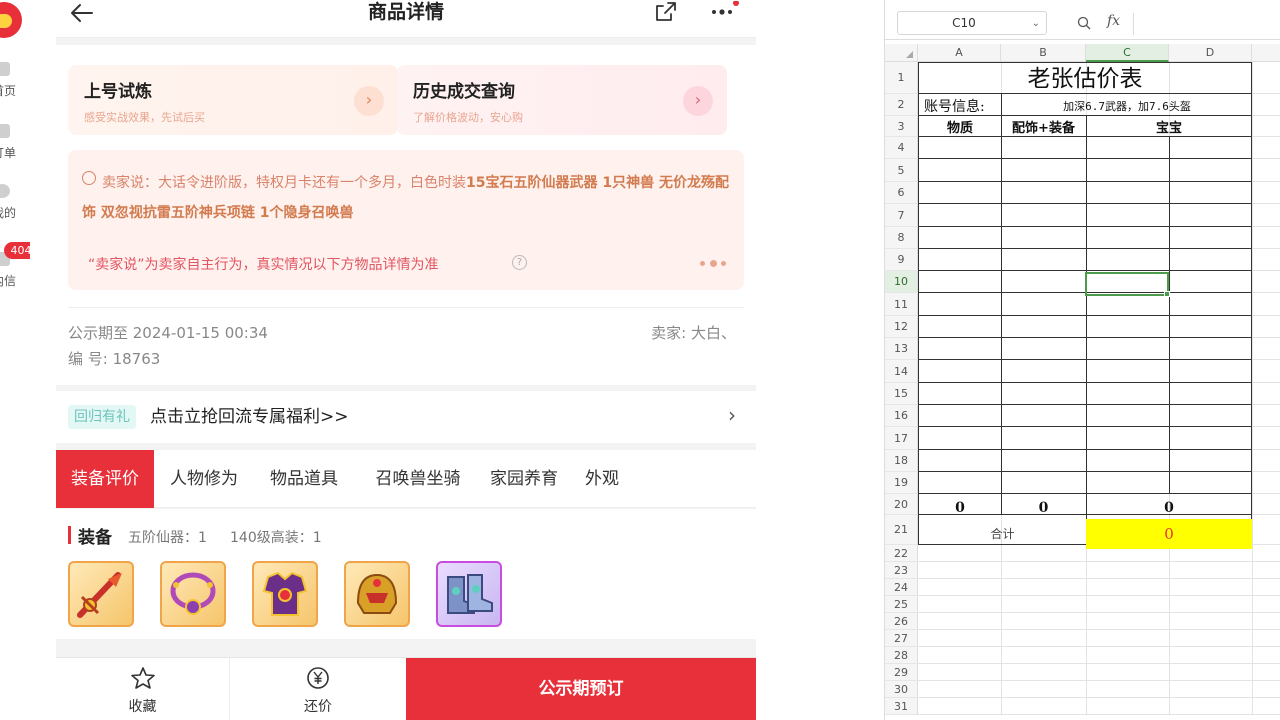 Image resolution: width=1280 pixels, height=720 pixels. What do you see at coordinates (562, 100) in the screenshot?
I see `history-deals-card: 历史成交查询 了解价格波动，安心购 ›` at bounding box center [562, 100].